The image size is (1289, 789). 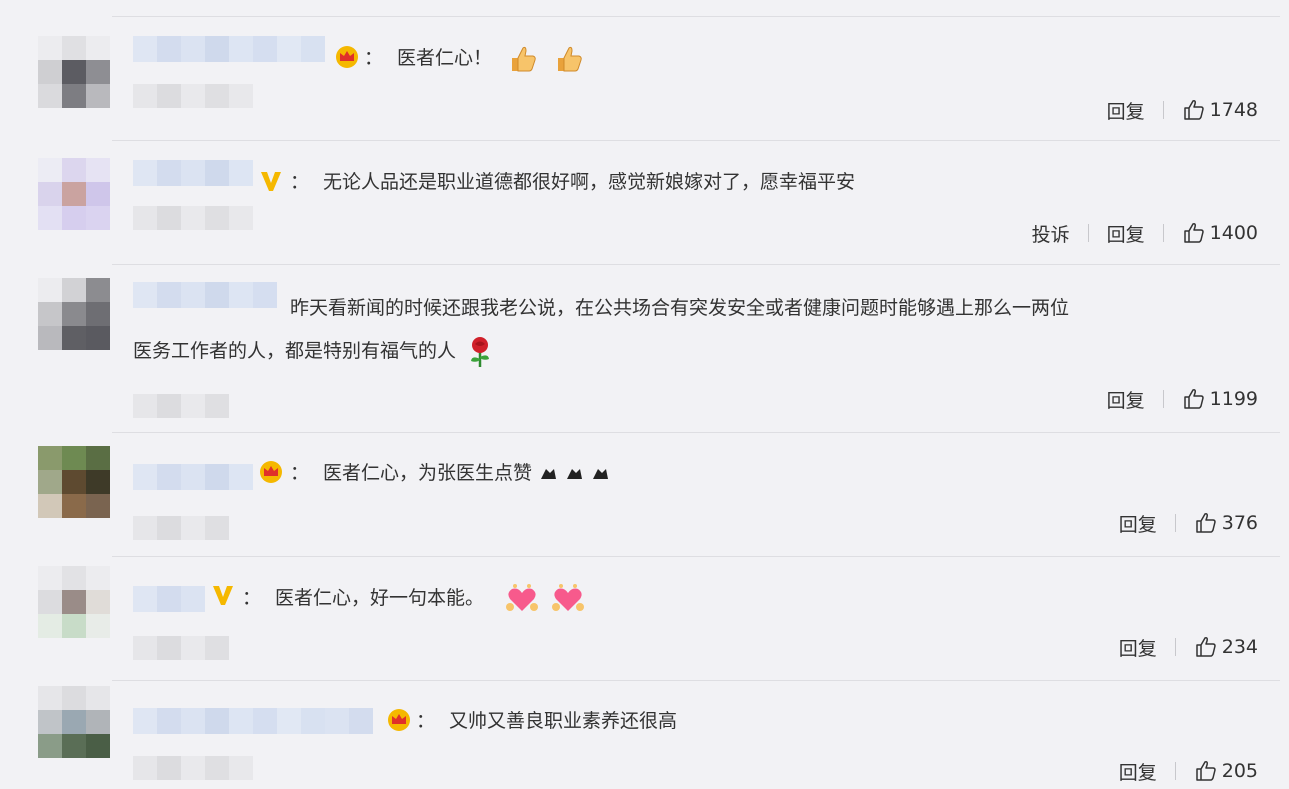 I want to click on comment-text: ： 医者仁心！, so click(x=475, y=58).